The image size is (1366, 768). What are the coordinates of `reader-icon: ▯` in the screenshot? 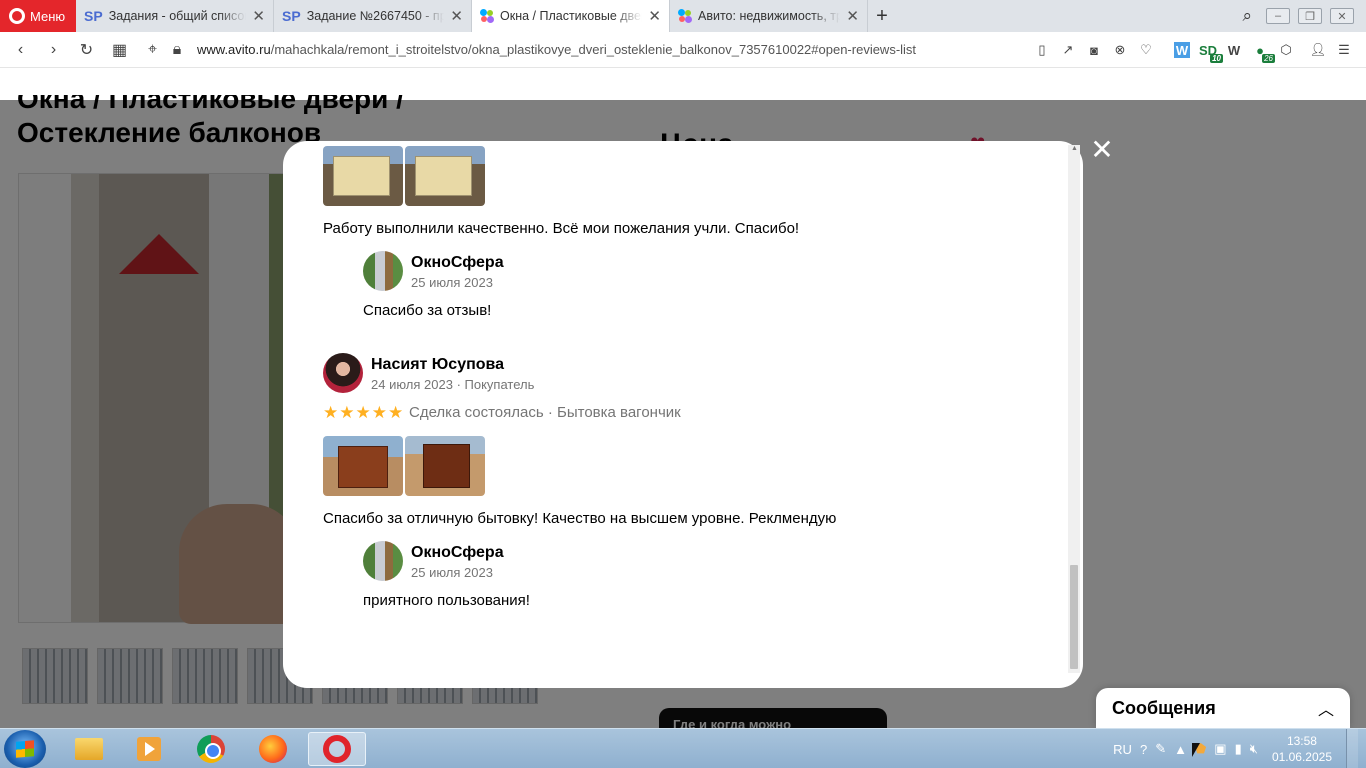 It's located at (1042, 50).